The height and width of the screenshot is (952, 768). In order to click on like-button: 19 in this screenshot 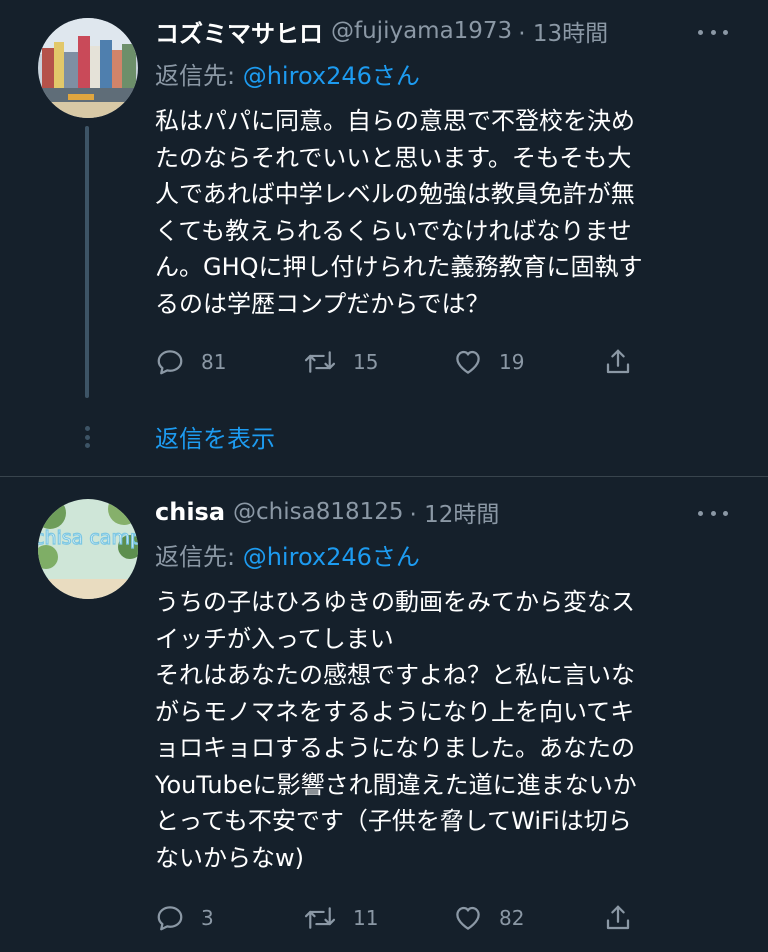, I will do `click(488, 362)`.